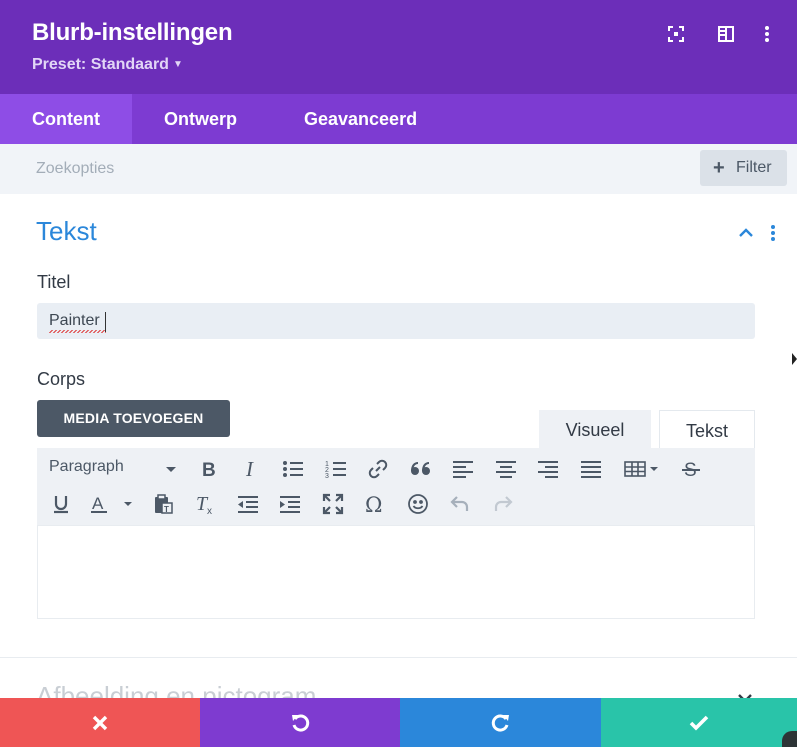 The height and width of the screenshot is (747, 797). What do you see at coordinates (360, 119) in the screenshot?
I see `tab-geavanceerd: Geavanceerd` at bounding box center [360, 119].